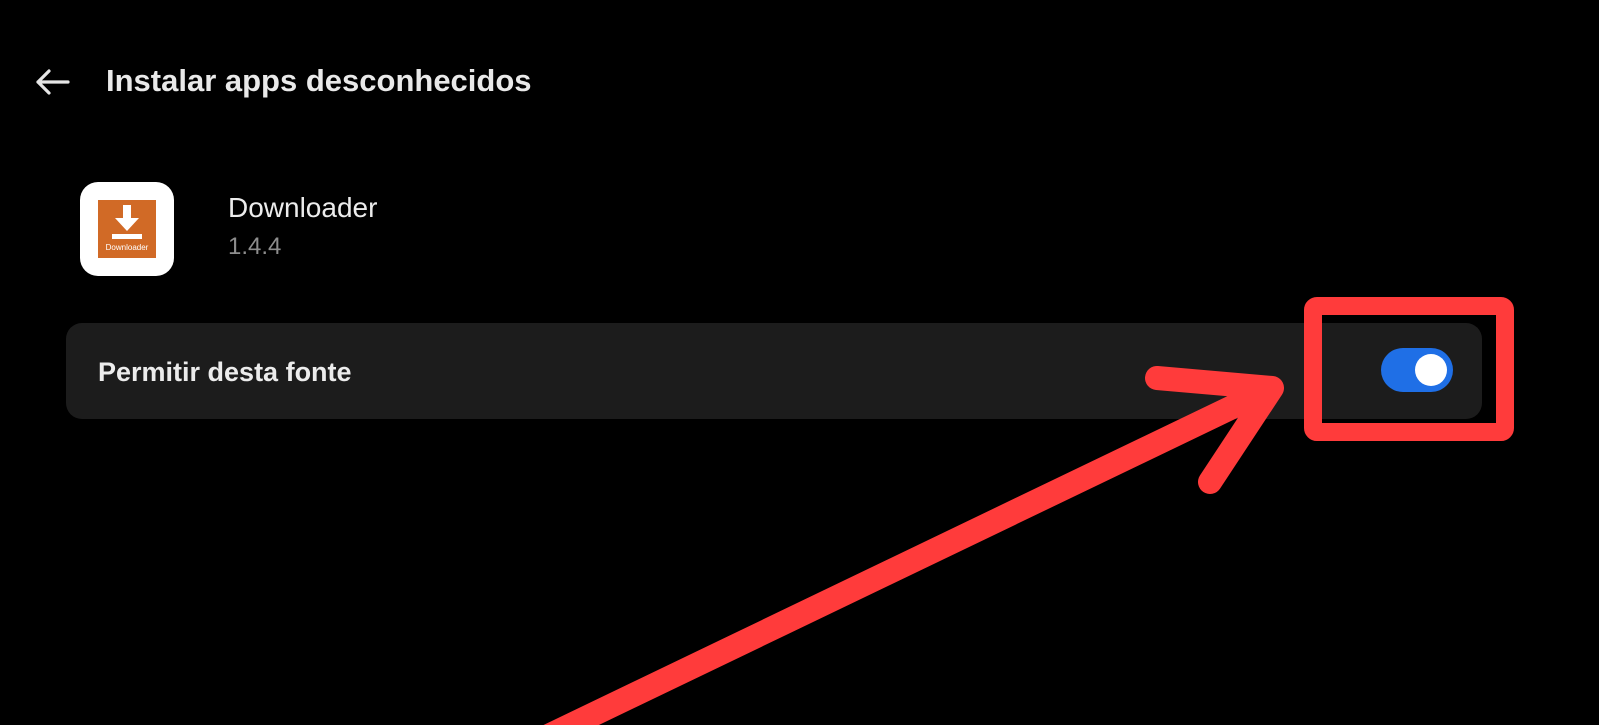 The image size is (1599, 725). I want to click on arrow-left-icon, so click(53, 82).